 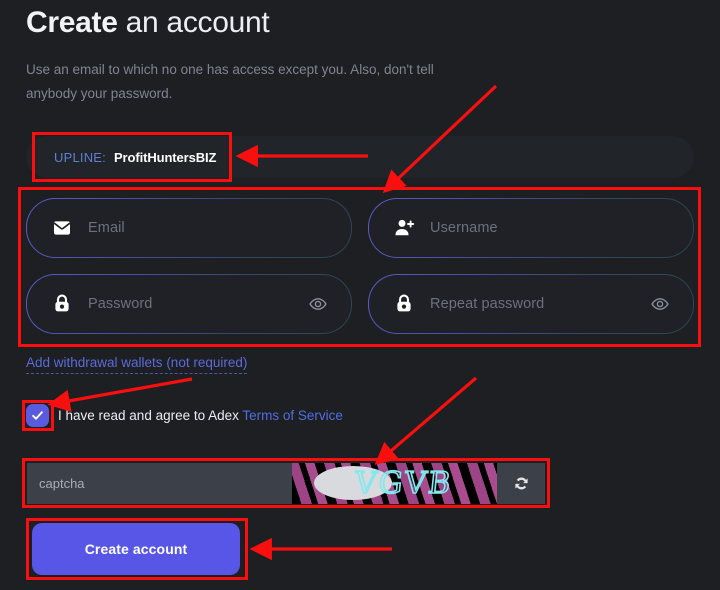 What do you see at coordinates (120, 304) in the screenshot?
I see `password-placeholder: Password` at bounding box center [120, 304].